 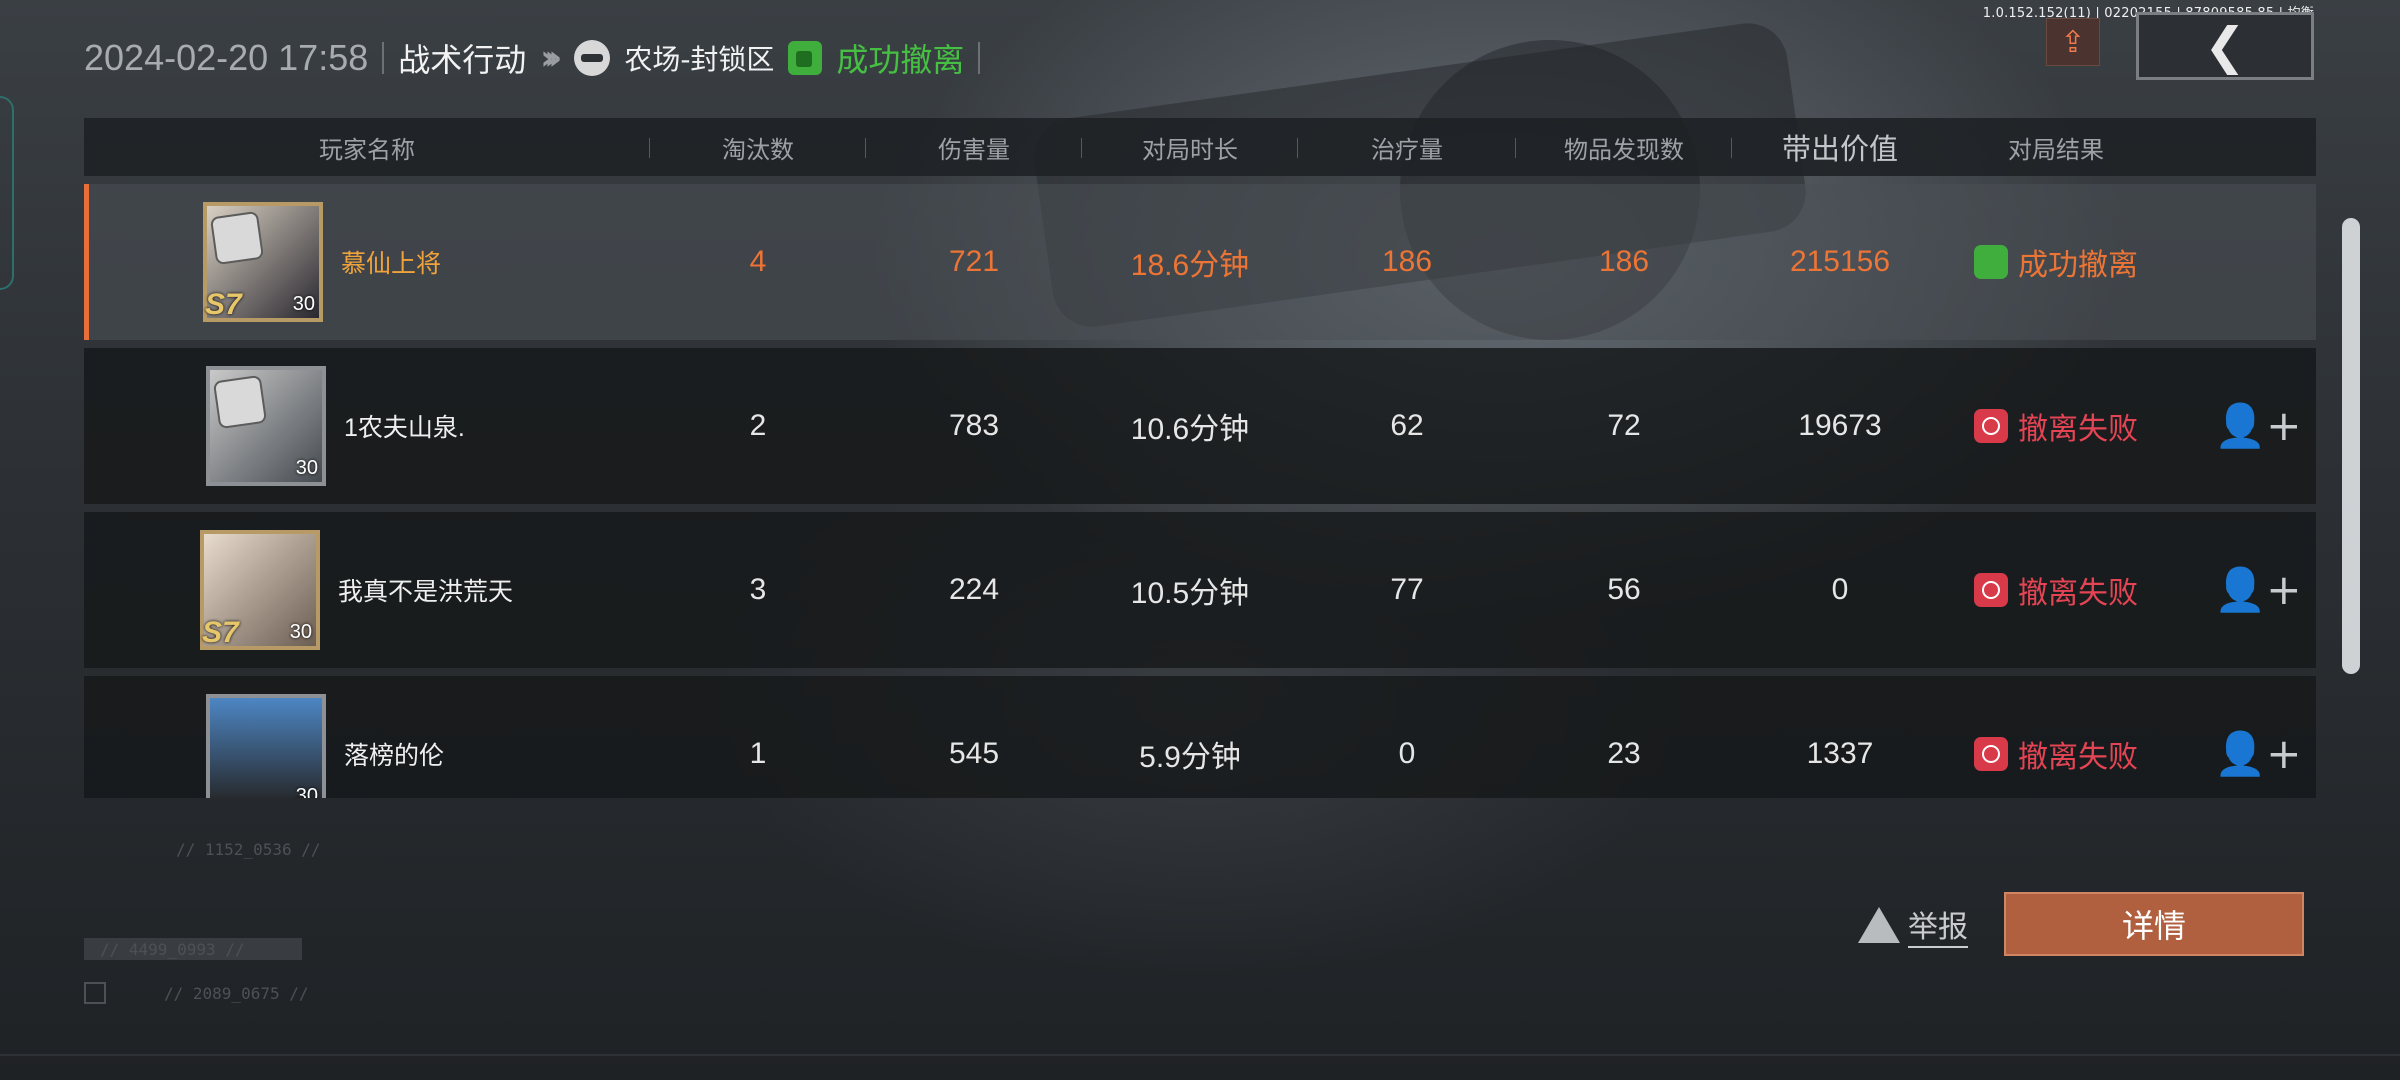 I want to click on items-found: 72, so click(x=1624, y=425).